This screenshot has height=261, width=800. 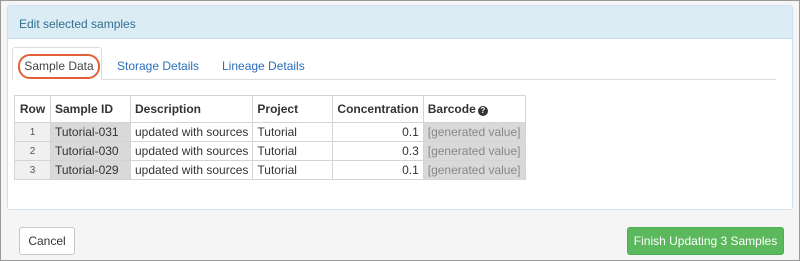 I want to click on tab-storage-details: Storage Details, so click(x=158, y=63).